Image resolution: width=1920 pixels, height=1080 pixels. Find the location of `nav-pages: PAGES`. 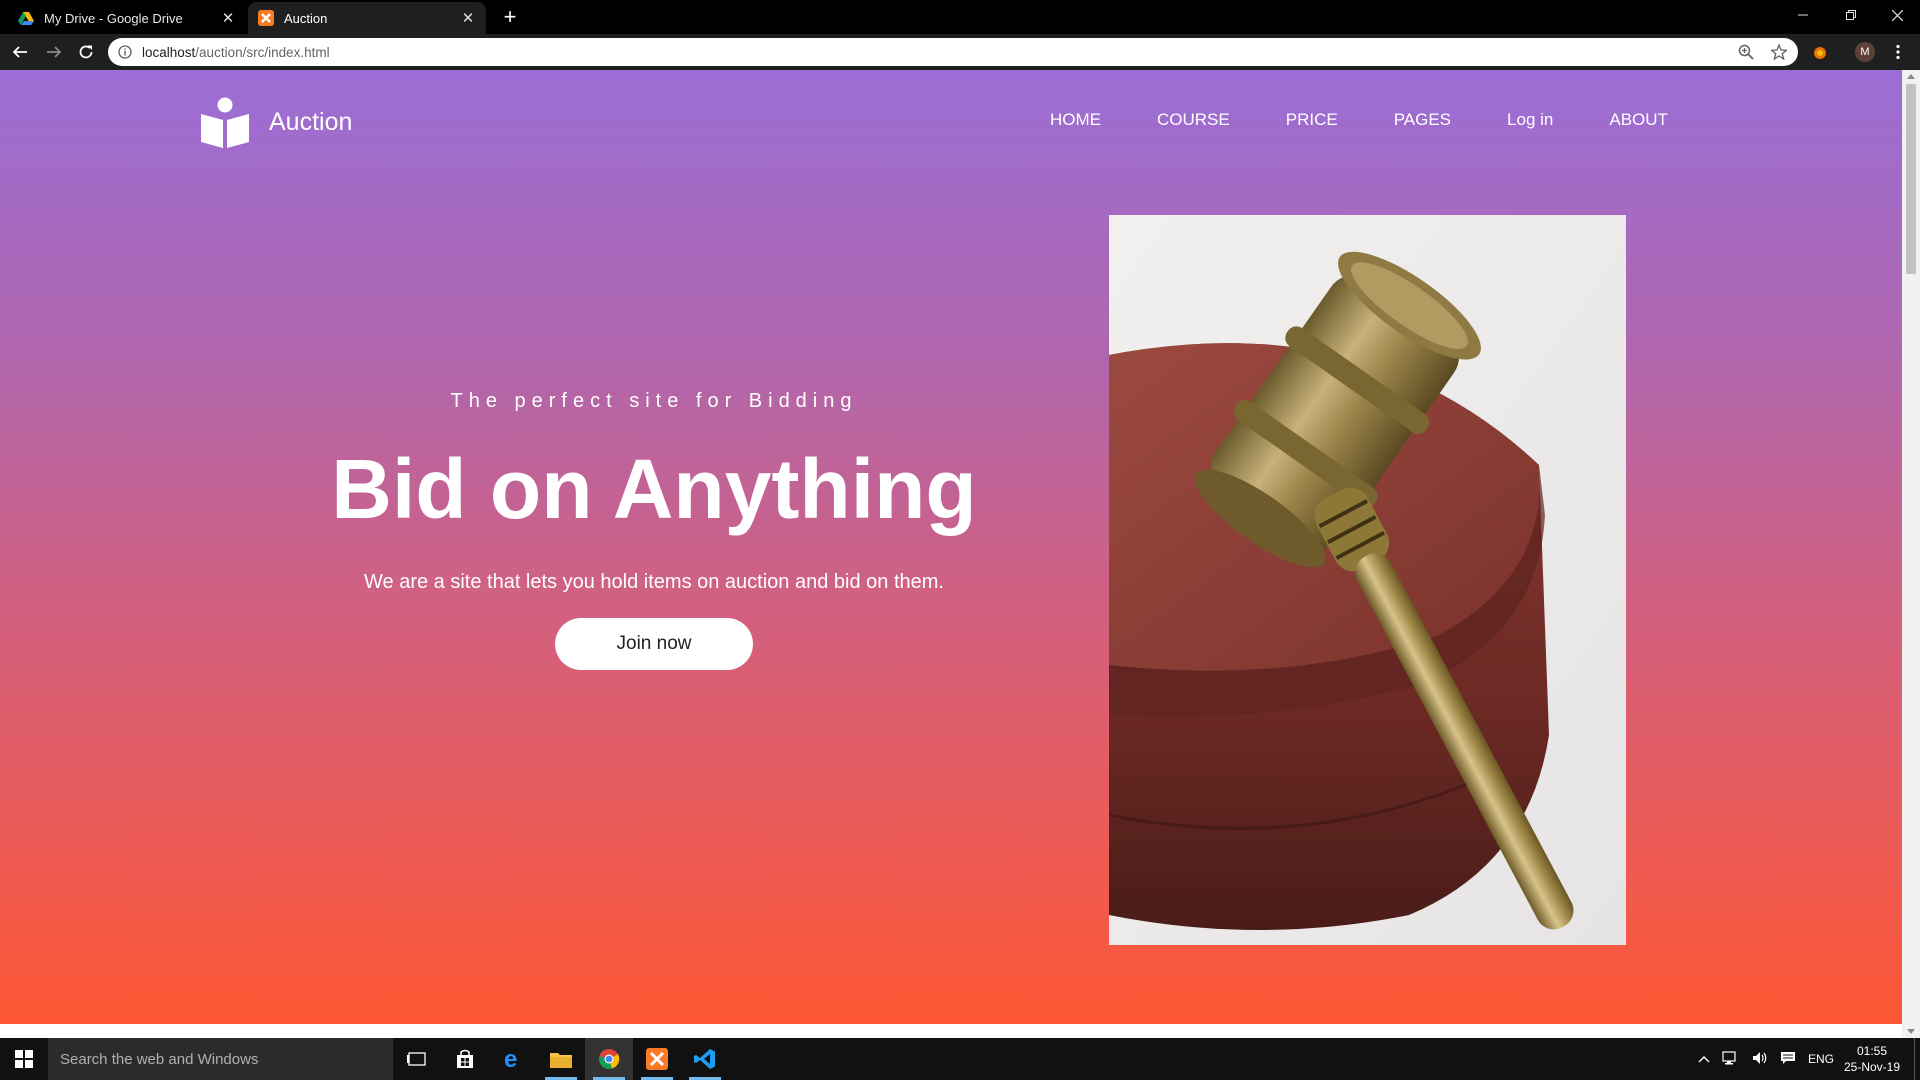

nav-pages: PAGES is located at coordinates (1422, 120).